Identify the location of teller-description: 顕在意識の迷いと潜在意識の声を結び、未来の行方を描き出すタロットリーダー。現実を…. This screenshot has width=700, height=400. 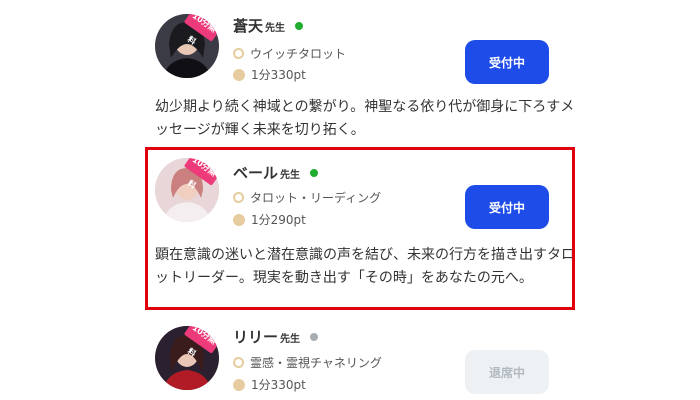
(365, 266).